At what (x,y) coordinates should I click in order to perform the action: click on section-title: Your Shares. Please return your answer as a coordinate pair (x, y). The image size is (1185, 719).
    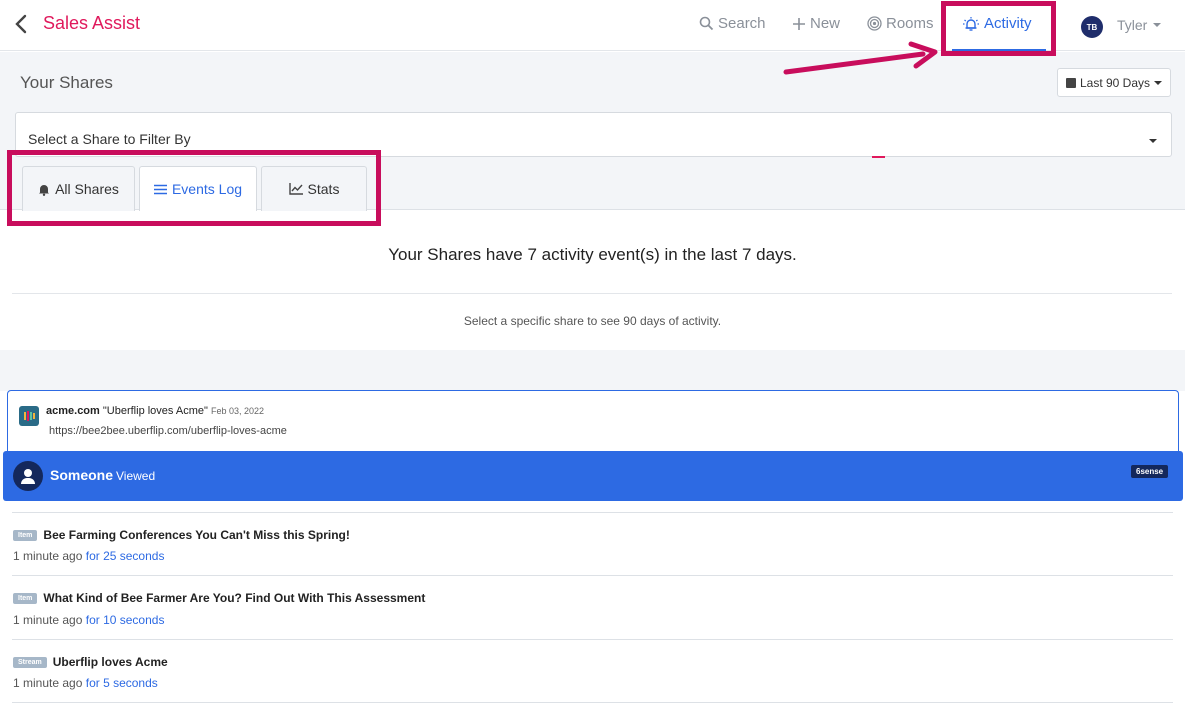
    Looking at the image, I should click on (66, 82).